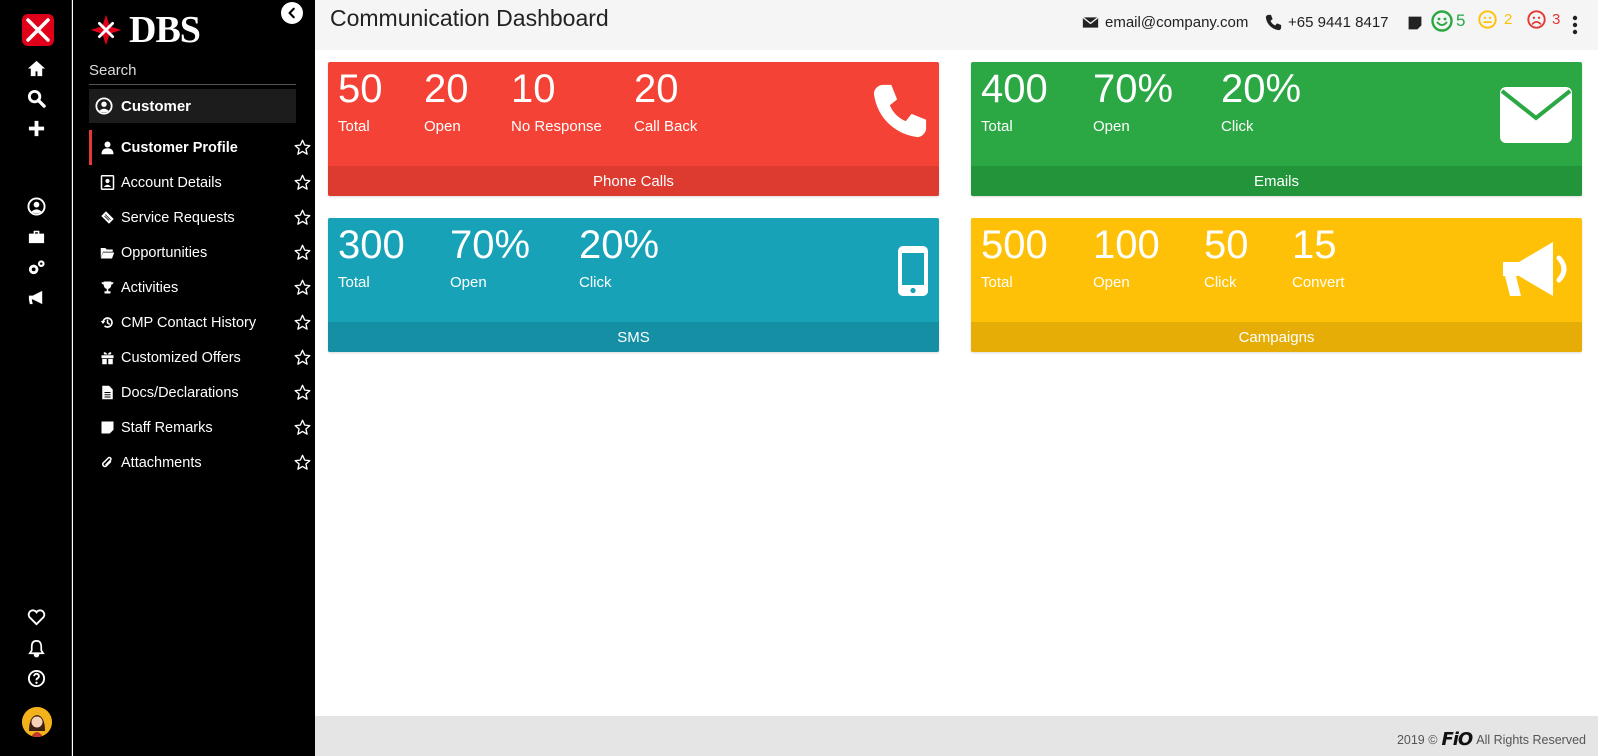 Image resolution: width=1598 pixels, height=756 pixels. Describe the element at coordinates (36, 68) in the screenshot. I see `home-icon` at that location.